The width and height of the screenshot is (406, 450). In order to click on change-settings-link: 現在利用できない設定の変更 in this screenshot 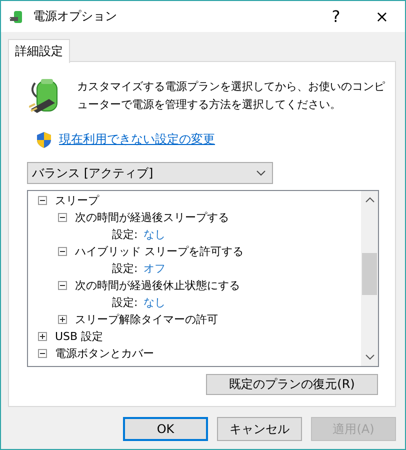, I will do `click(137, 139)`.